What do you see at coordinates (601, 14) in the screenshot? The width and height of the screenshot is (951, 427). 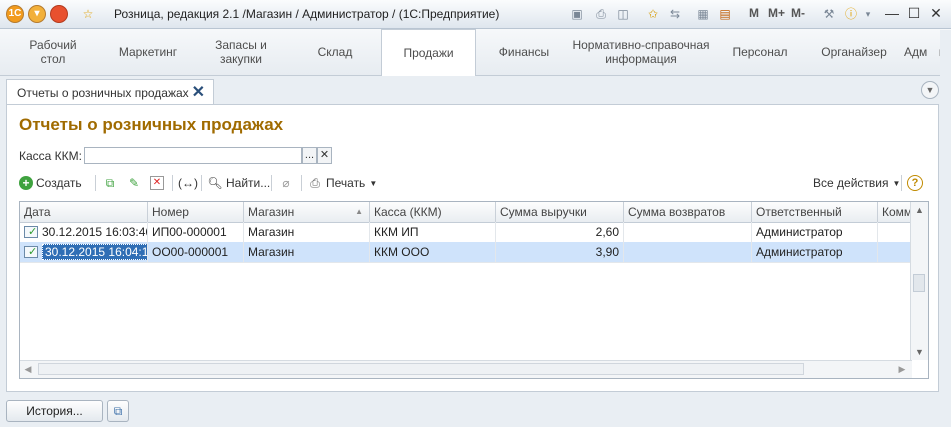 I see `print-icon: ⎙` at bounding box center [601, 14].